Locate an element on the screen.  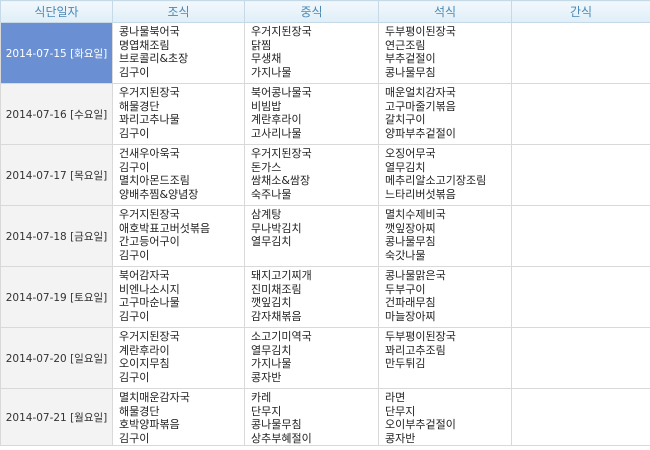
menu-item: 오이부추겉절이 is located at coordinates (420, 424).